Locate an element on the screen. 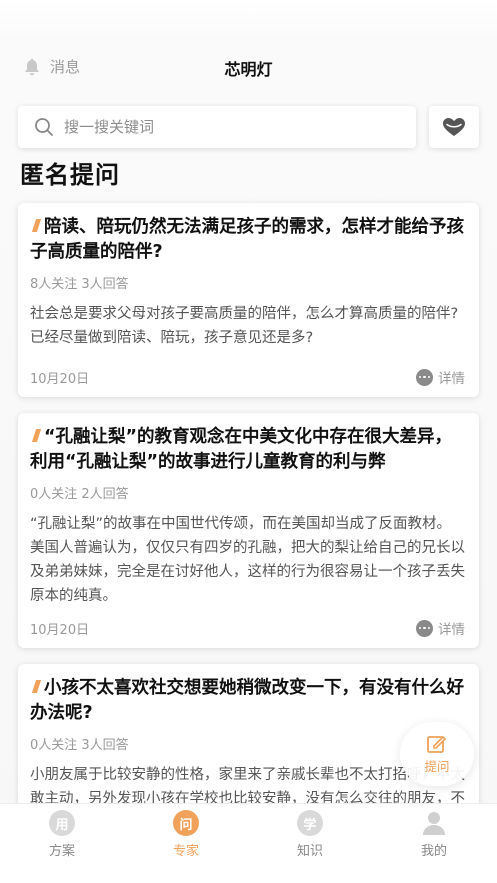 This screenshot has height=883, width=497. bottom-tab-bar: 用 方案 问 专家 学 知识 我的 is located at coordinates (248, 843).